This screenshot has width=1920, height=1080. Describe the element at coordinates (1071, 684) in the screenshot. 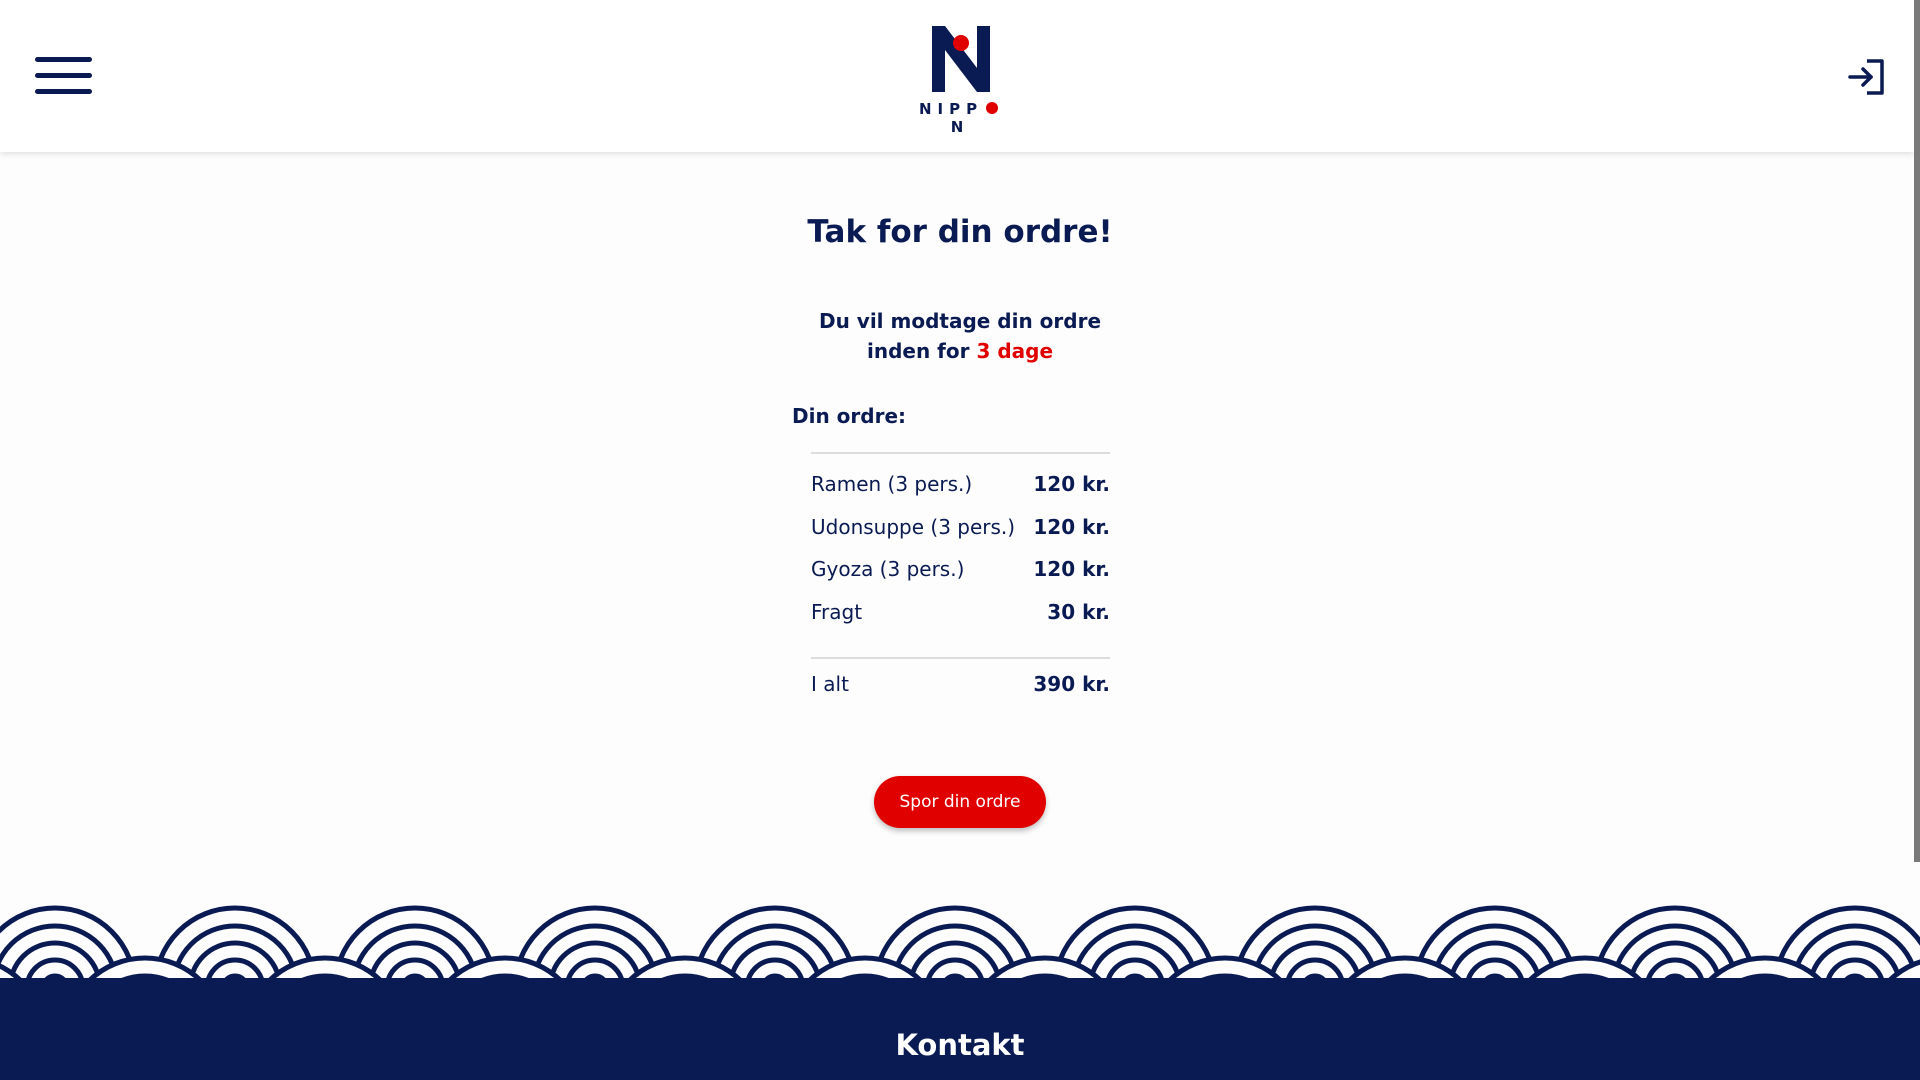

I see `order-total-price: 390 kr.` at that location.